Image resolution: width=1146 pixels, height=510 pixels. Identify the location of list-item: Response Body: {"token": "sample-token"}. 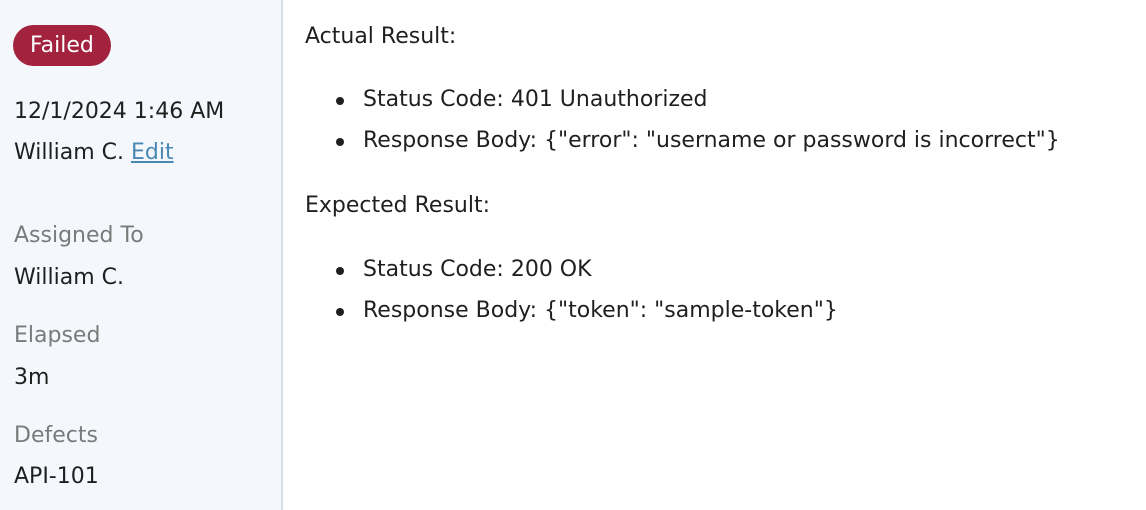
(571, 316).